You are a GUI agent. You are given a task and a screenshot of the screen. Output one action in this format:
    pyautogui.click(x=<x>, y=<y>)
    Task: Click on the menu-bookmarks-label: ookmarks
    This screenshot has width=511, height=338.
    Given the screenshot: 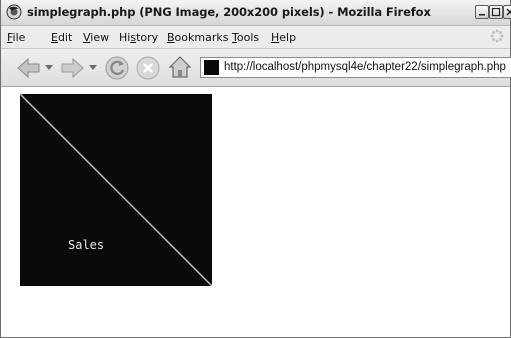 What is the action you would take?
    pyautogui.click(x=201, y=37)
    